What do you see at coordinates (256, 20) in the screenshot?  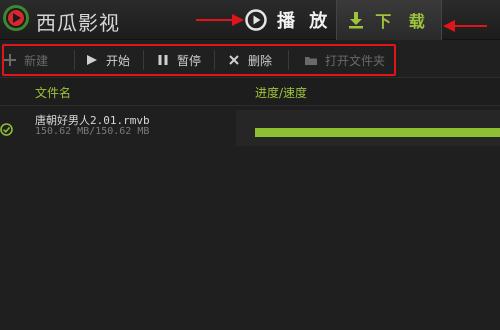 I see `play-circle-icon` at bounding box center [256, 20].